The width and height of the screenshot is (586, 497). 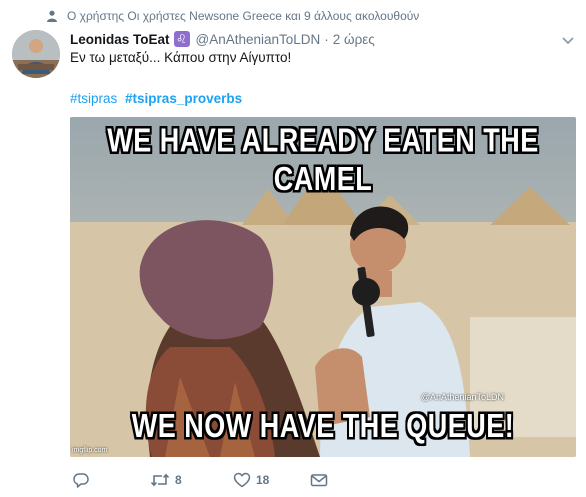 I want to click on heart-icon, so click(x=242, y=480).